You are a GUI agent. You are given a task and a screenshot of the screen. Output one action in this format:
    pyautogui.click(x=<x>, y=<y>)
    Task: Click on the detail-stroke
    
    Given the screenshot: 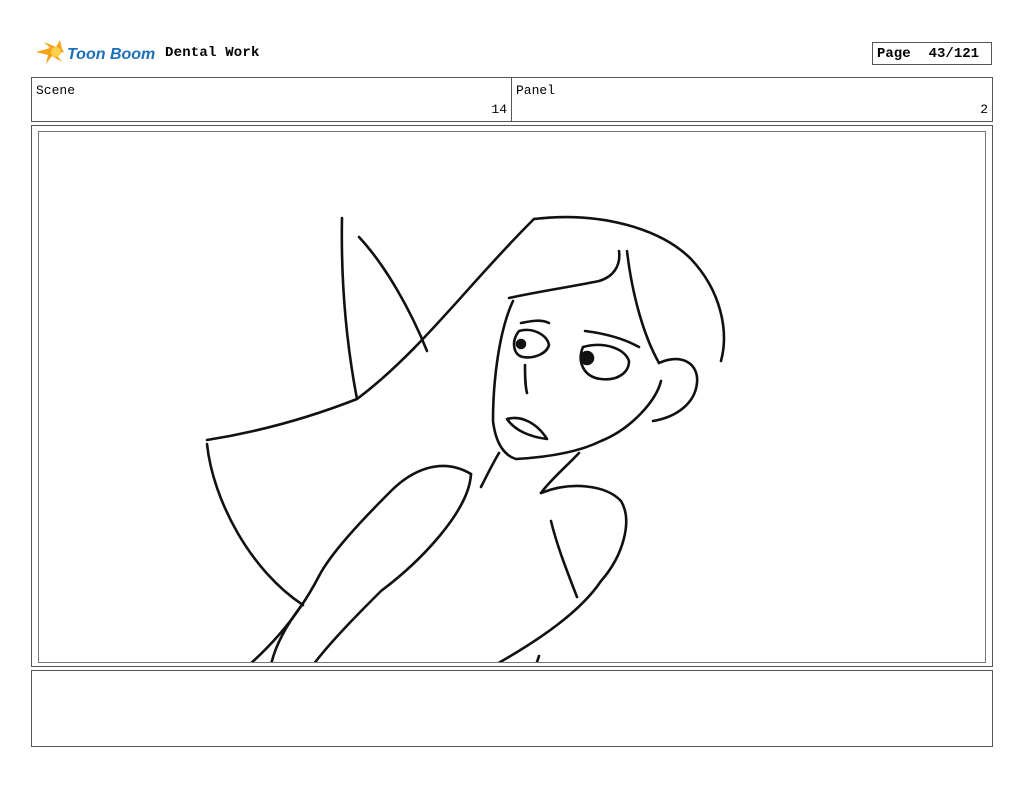 What is the action you would take?
    pyautogui.click(x=538, y=658)
    